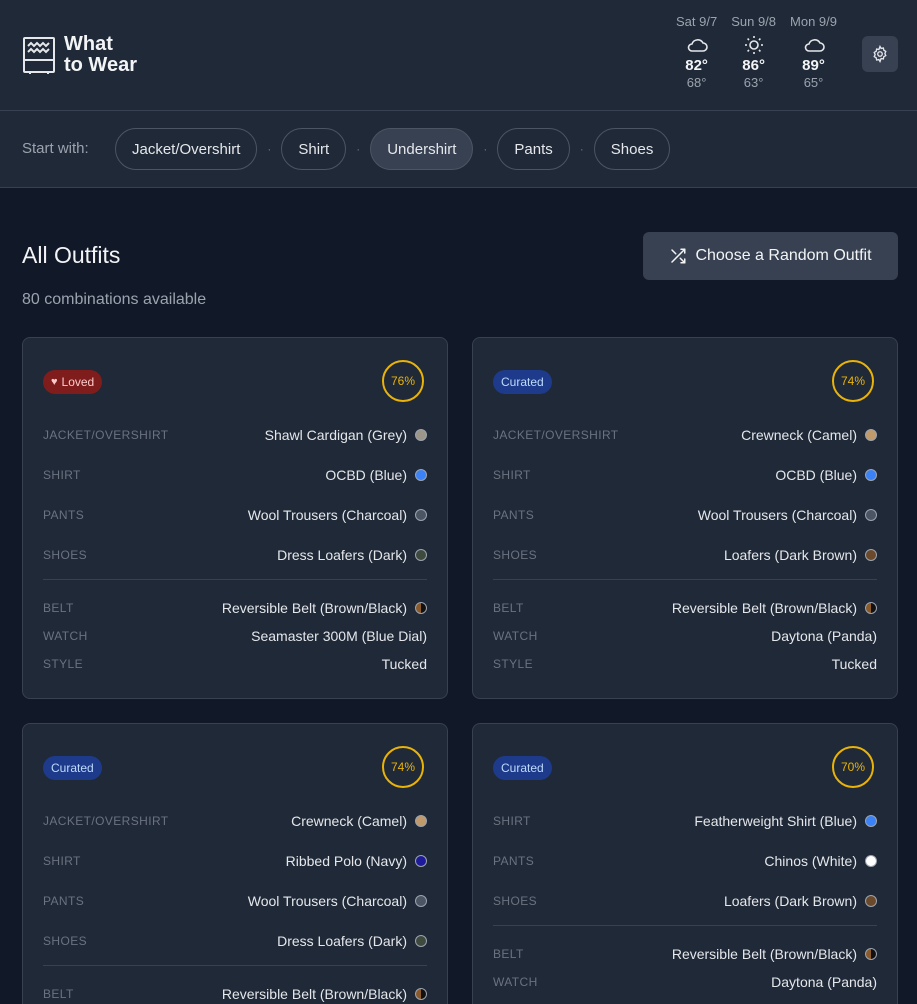  What do you see at coordinates (753, 45) in the screenshot?
I see `sun-icon` at bounding box center [753, 45].